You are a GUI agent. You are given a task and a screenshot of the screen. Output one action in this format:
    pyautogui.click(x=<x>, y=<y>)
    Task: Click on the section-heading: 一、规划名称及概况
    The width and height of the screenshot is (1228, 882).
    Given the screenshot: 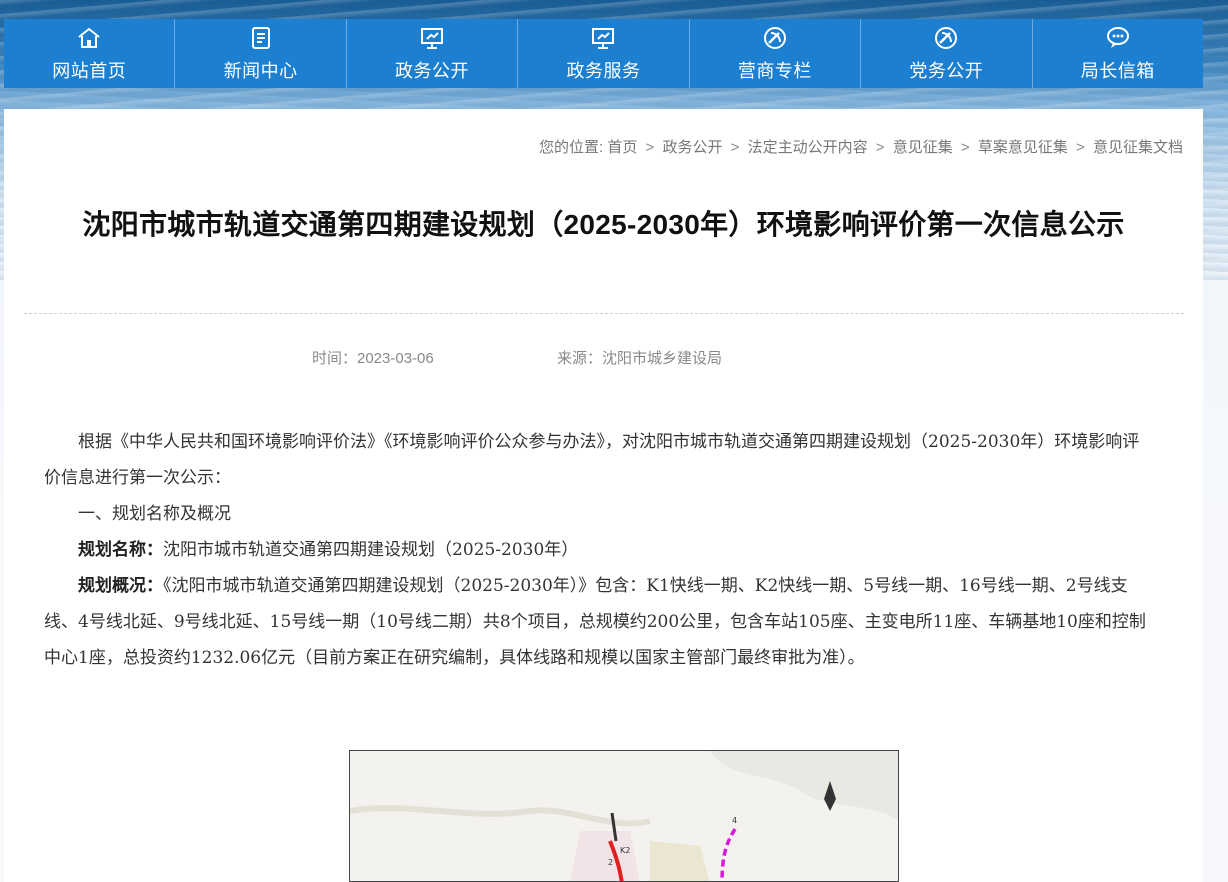 What is the action you would take?
    pyautogui.click(x=154, y=514)
    